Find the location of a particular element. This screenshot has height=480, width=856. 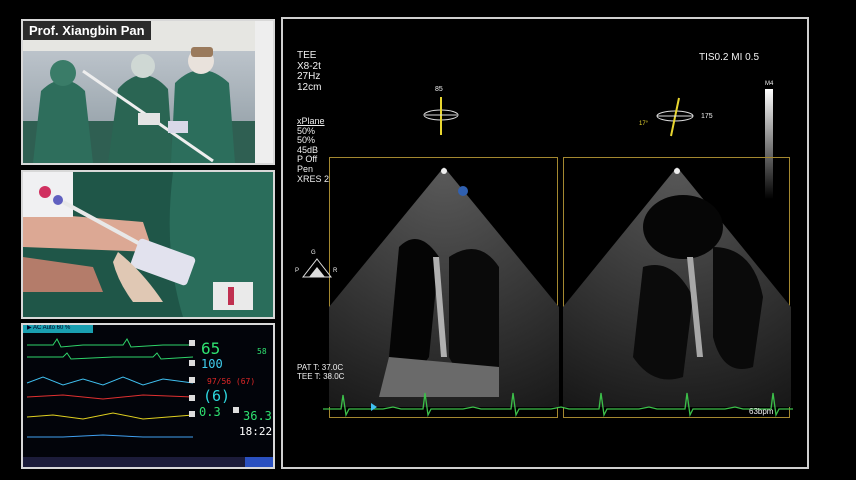

orientation-r-label: R is located at coordinates (335, 271).